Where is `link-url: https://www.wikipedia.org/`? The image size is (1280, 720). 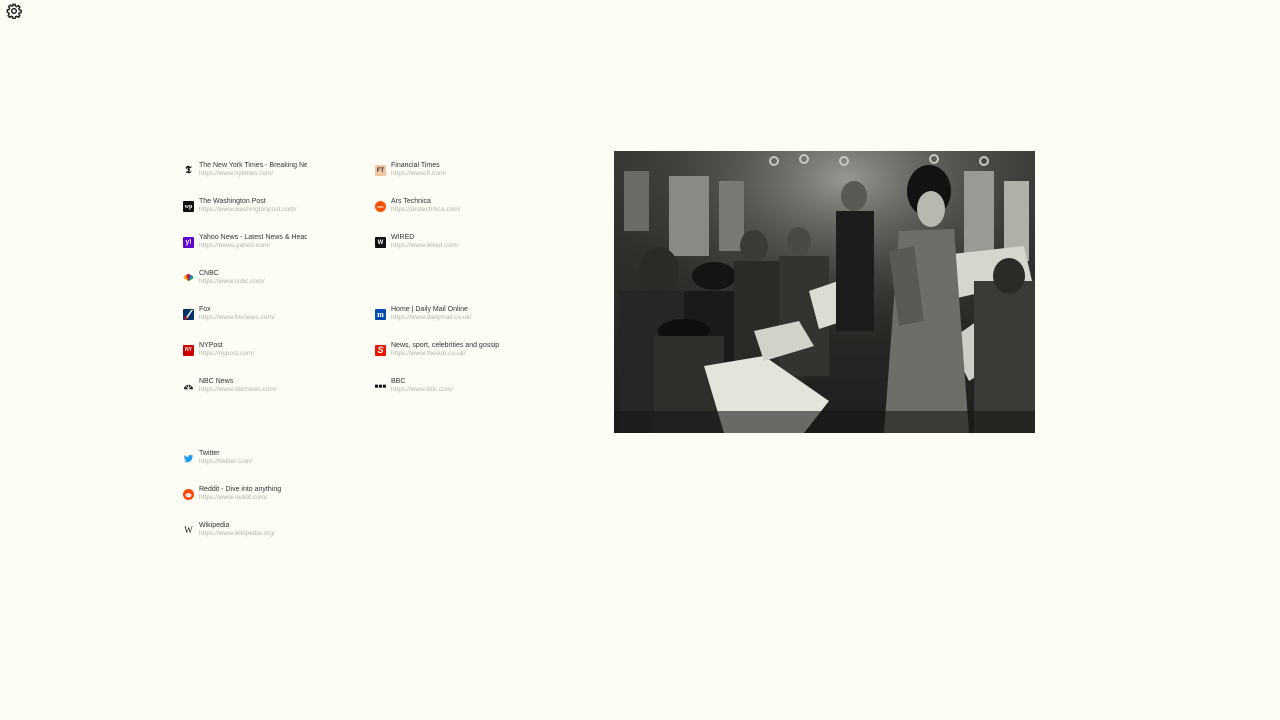 link-url: https://www.wikipedia.org/ is located at coordinates (237, 533).